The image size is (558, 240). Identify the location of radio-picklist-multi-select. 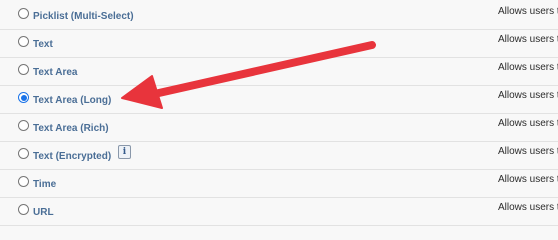
(23, 13).